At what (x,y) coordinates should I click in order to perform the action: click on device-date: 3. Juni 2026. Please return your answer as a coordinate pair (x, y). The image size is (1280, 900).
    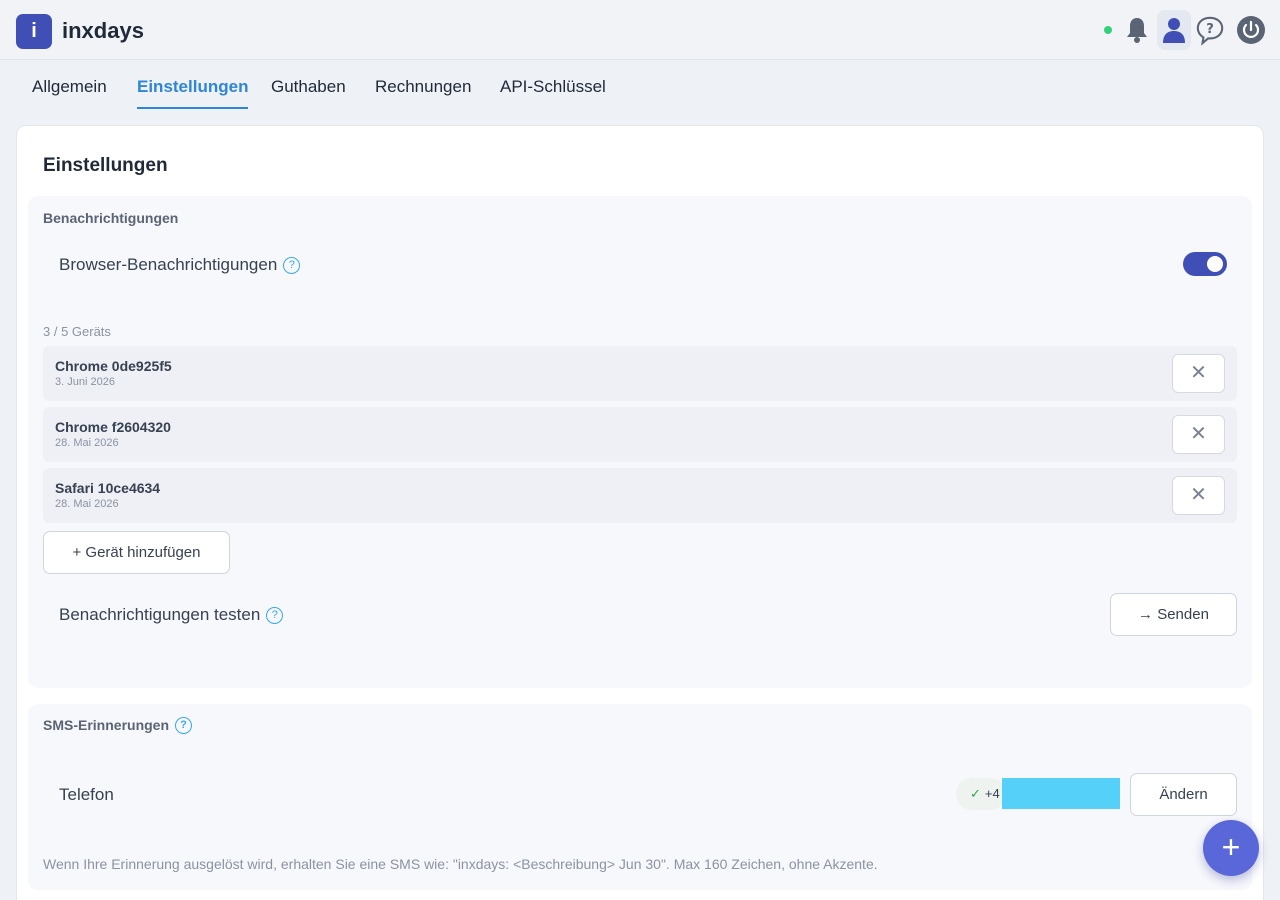
    Looking at the image, I should click on (85, 382).